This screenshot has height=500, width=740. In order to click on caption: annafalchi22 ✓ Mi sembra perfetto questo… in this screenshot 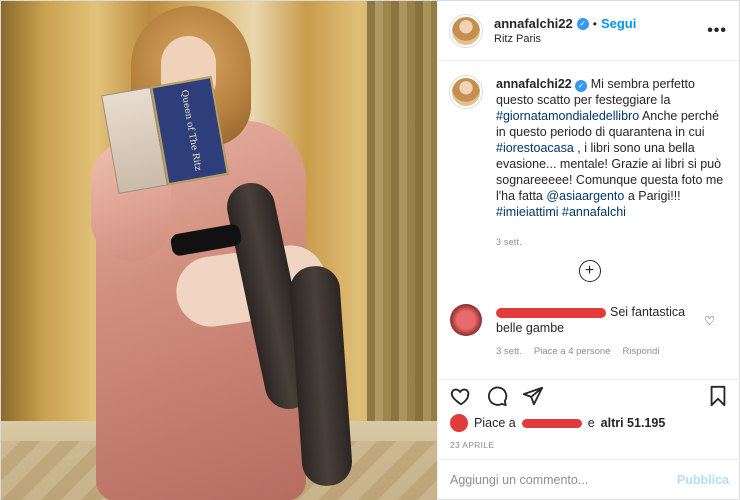, I will do `click(589, 163)`.